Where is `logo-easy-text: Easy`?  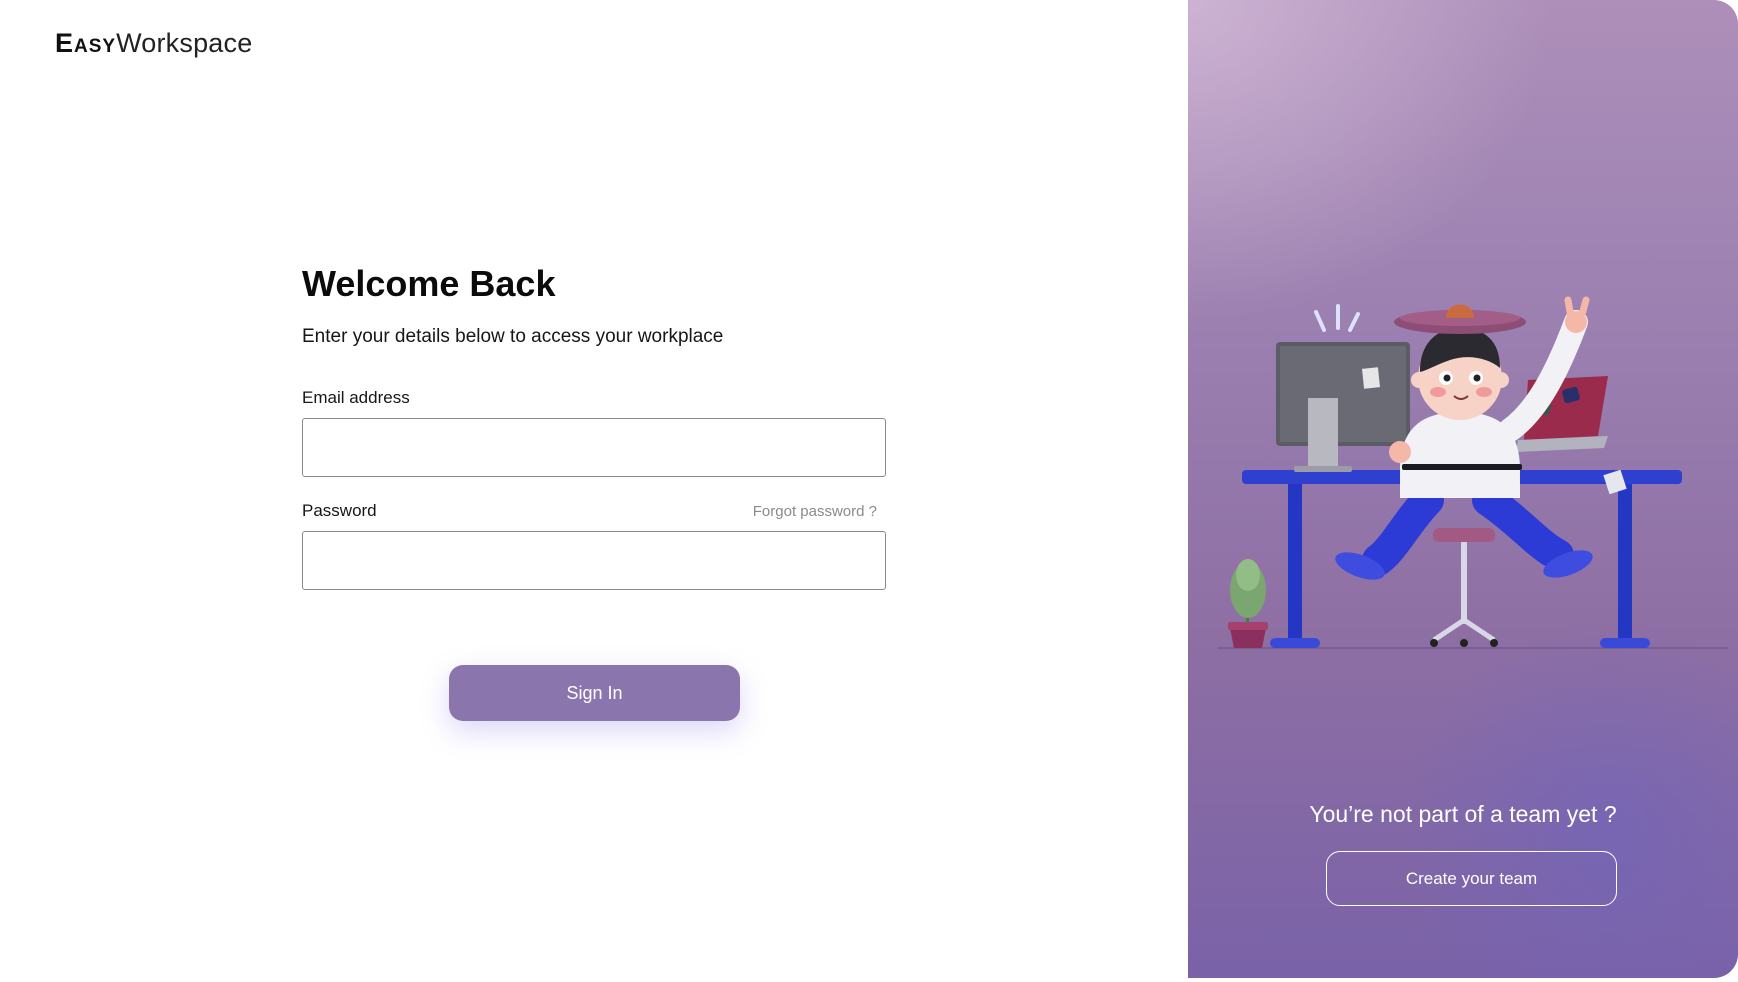 logo-easy-text: Easy is located at coordinates (86, 43).